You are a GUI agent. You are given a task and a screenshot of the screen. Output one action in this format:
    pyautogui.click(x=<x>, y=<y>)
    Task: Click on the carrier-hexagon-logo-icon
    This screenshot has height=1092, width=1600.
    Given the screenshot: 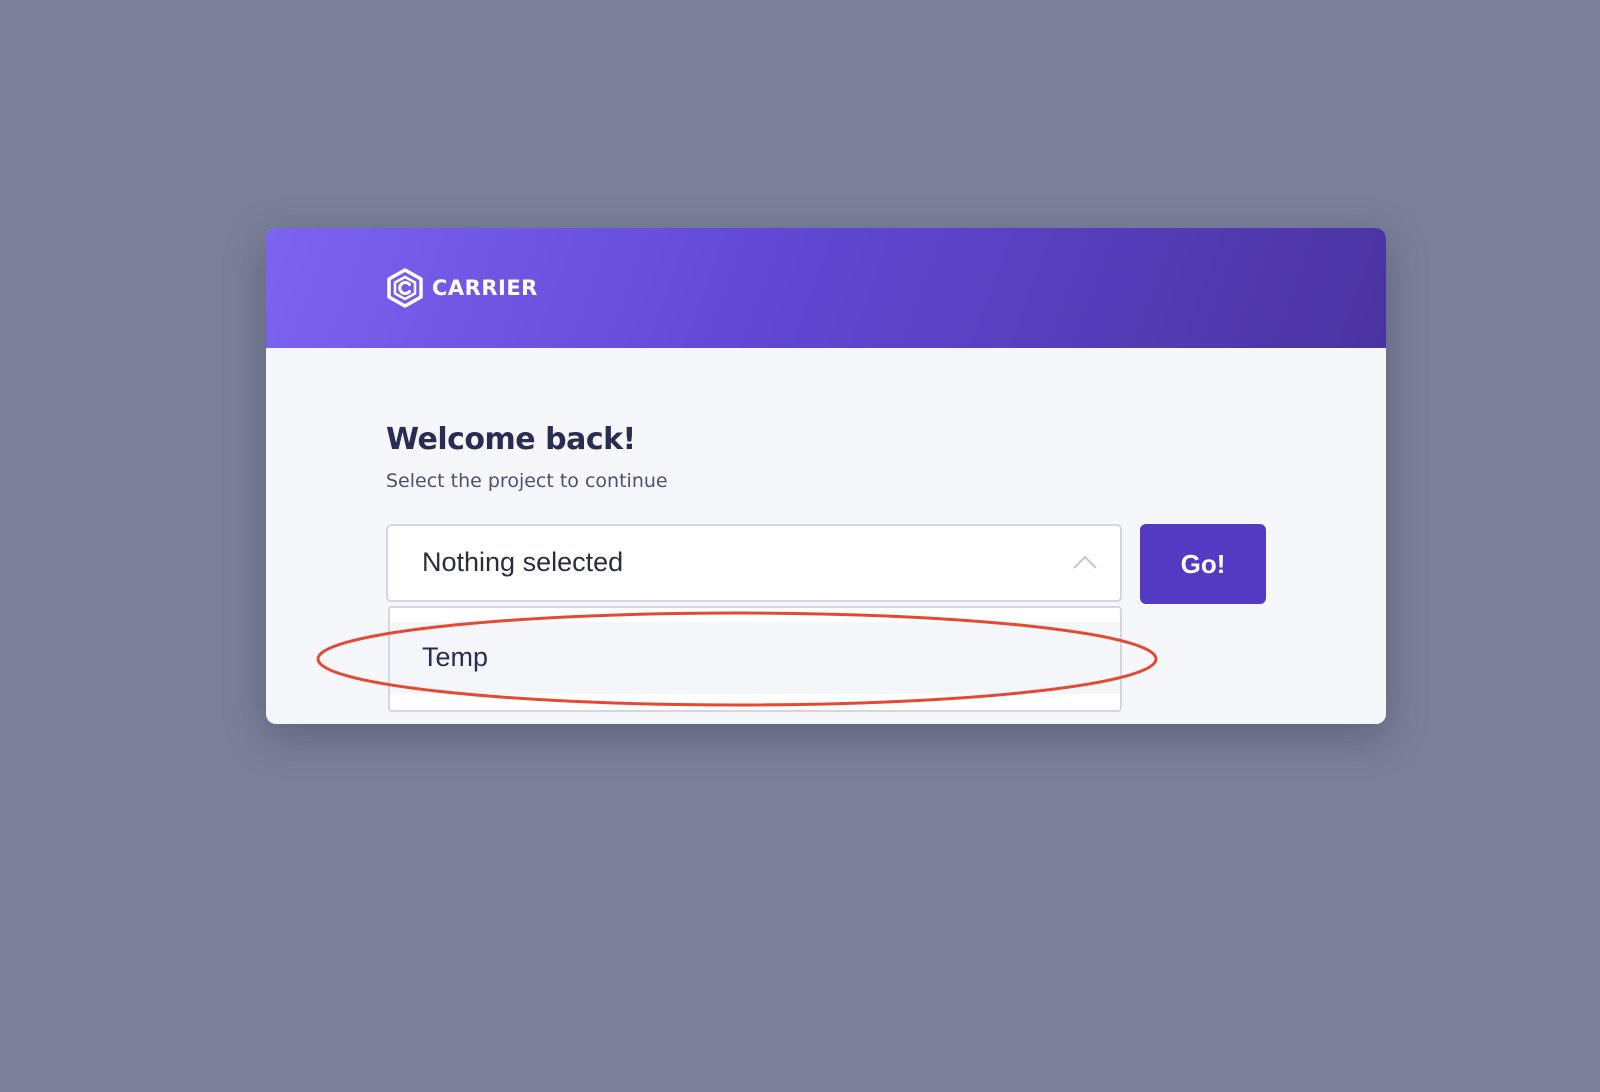 What is the action you would take?
    pyautogui.click(x=405, y=288)
    